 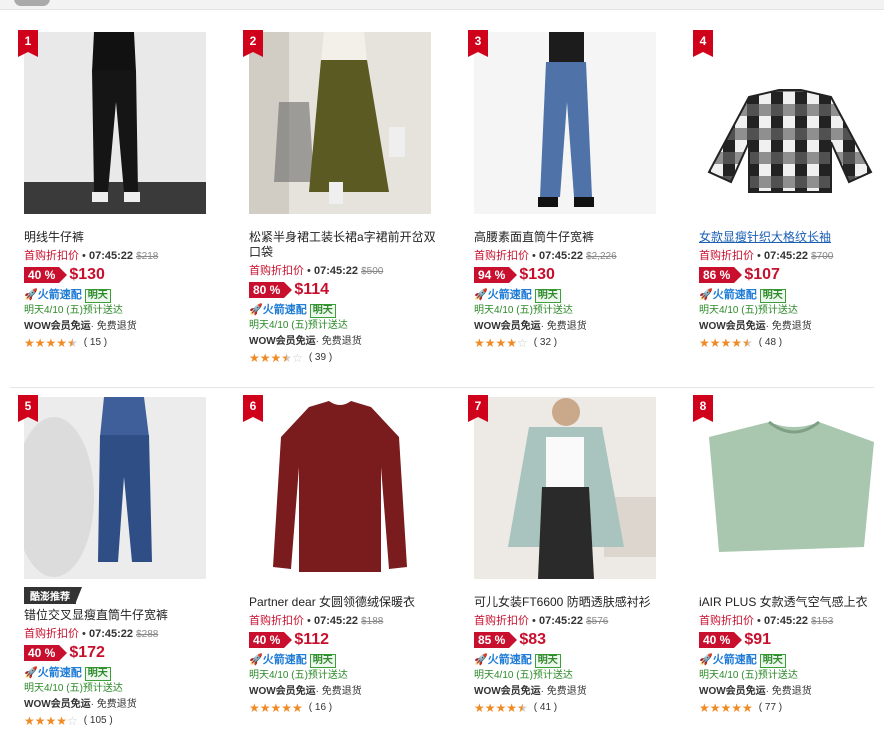 What do you see at coordinates (721, 275) in the screenshot?
I see `discount-badge: 86 %` at bounding box center [721, 275].